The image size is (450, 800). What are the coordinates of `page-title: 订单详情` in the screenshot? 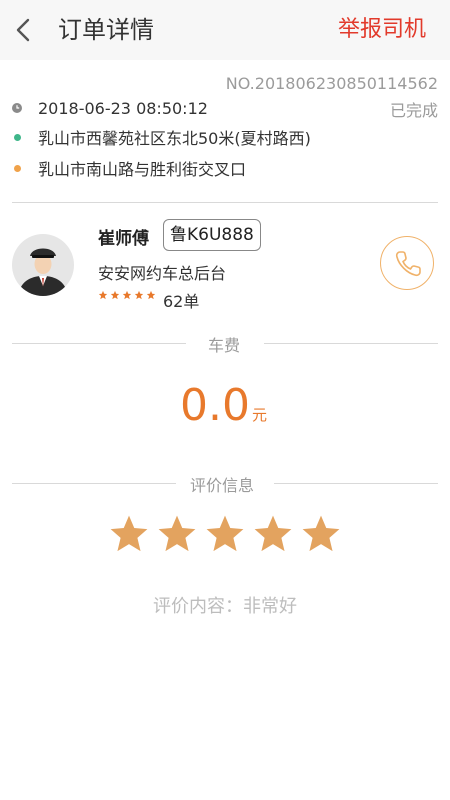 It's located at (106, 30).